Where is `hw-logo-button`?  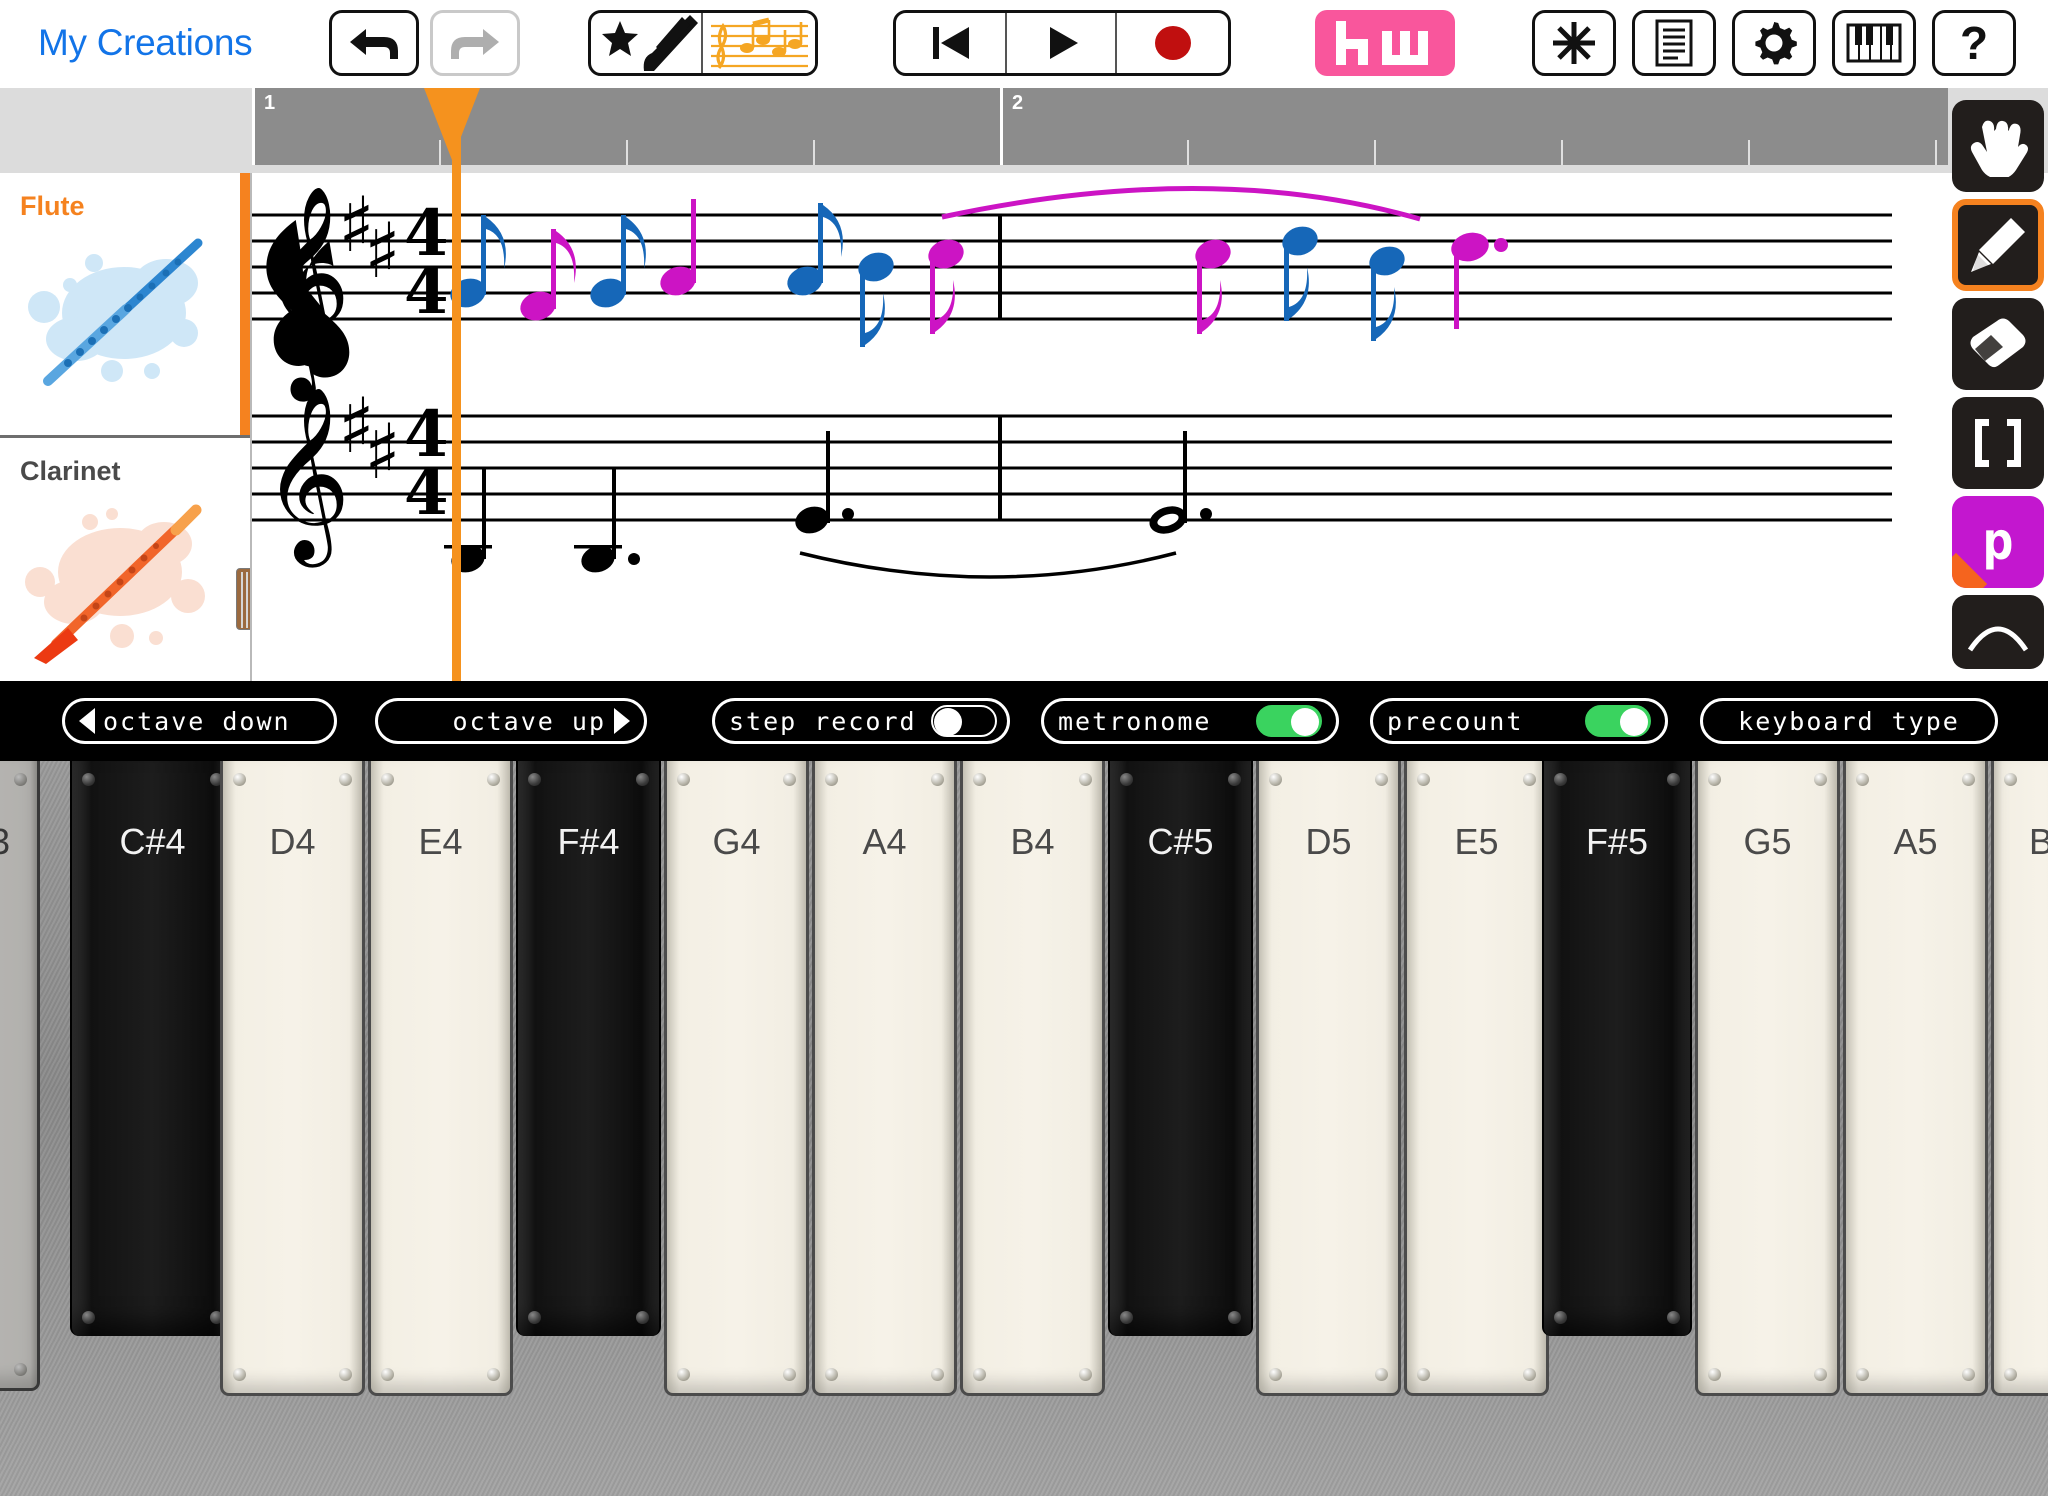
hw-logo-button is located at coordinates (1385, 43).